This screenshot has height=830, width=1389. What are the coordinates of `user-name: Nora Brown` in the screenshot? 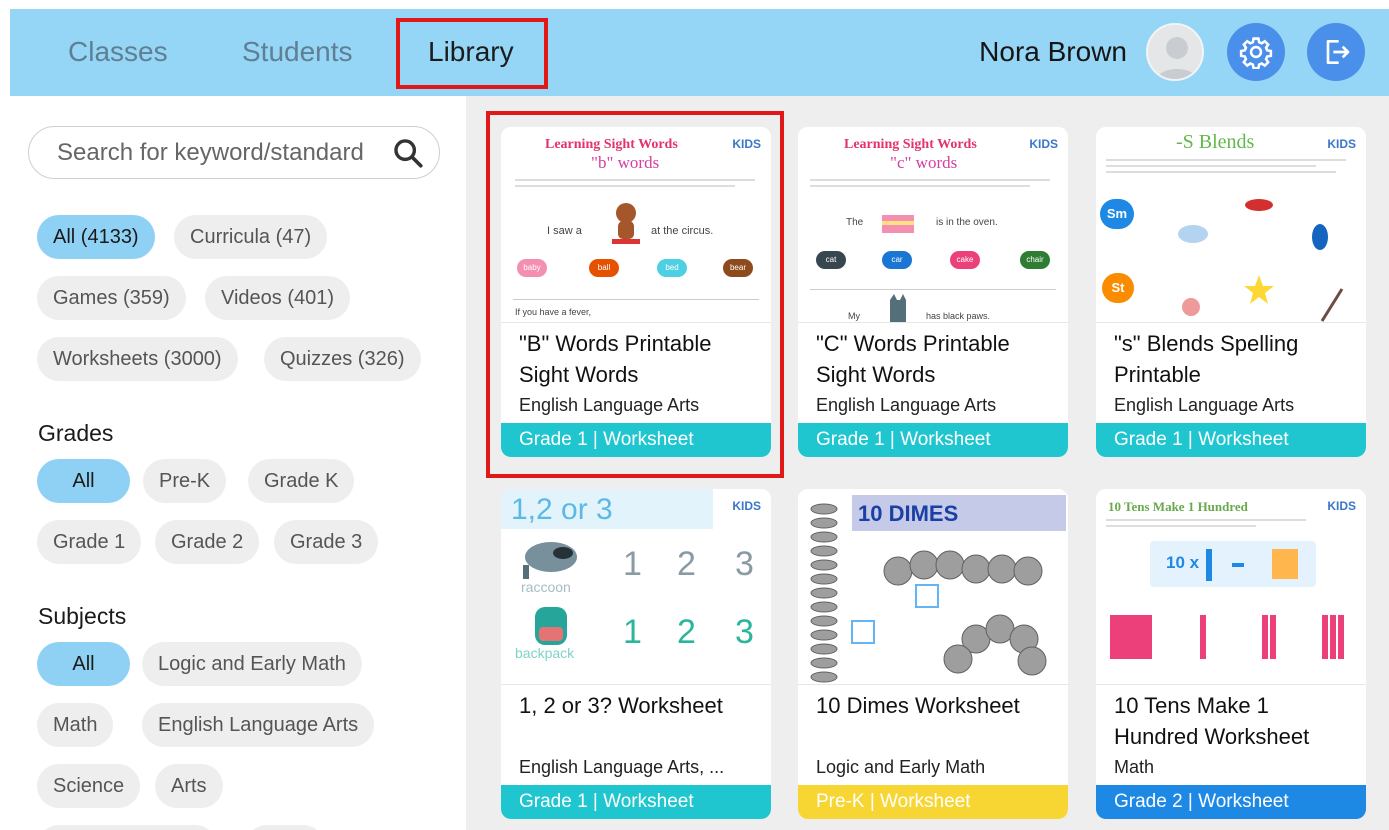 It's located at (1053, 51).